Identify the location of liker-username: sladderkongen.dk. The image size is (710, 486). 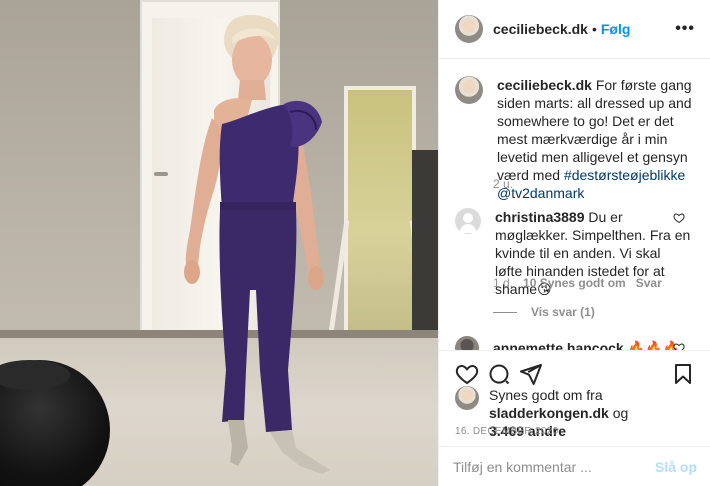
(549, 413).